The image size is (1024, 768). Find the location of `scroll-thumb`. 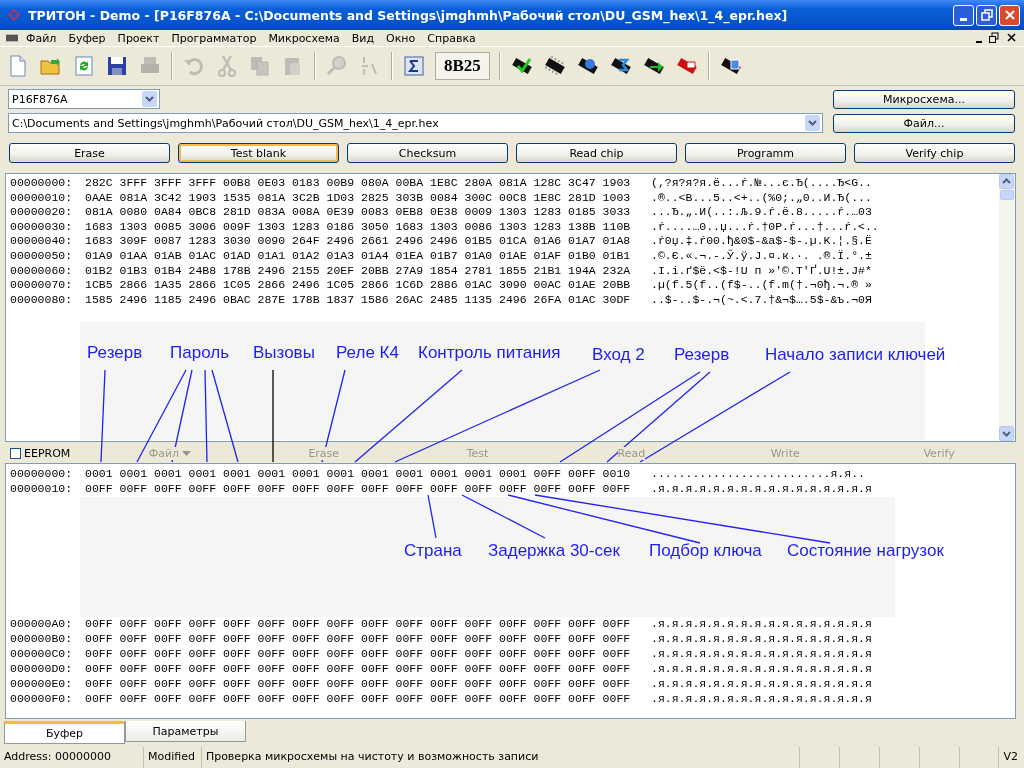

scroll-thumb is located at coordinates (1007, 195).